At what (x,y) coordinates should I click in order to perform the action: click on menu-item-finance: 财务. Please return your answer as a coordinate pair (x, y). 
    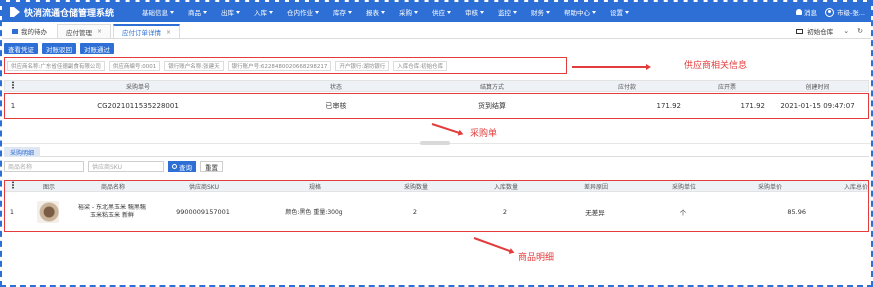
    Looking at the image, I should click on (540, 12).